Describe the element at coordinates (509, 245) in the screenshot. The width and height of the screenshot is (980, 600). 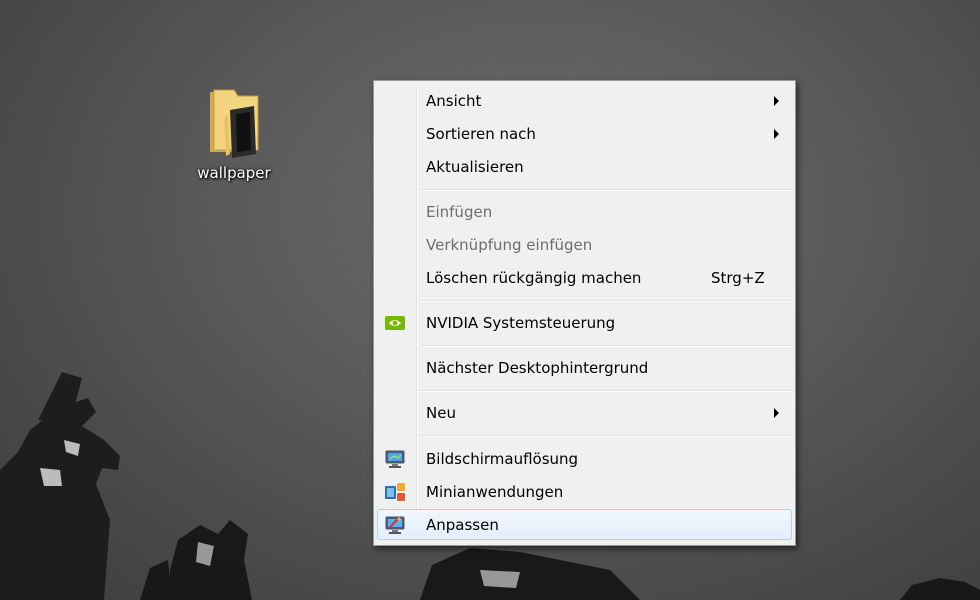
I see `menu-item-label: Verknüpfung einfügen` at that location.